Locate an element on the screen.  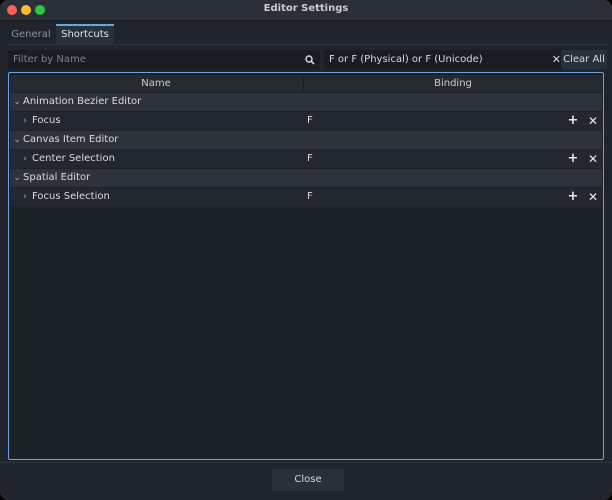
search-icon is located at coordinates (310, 59).